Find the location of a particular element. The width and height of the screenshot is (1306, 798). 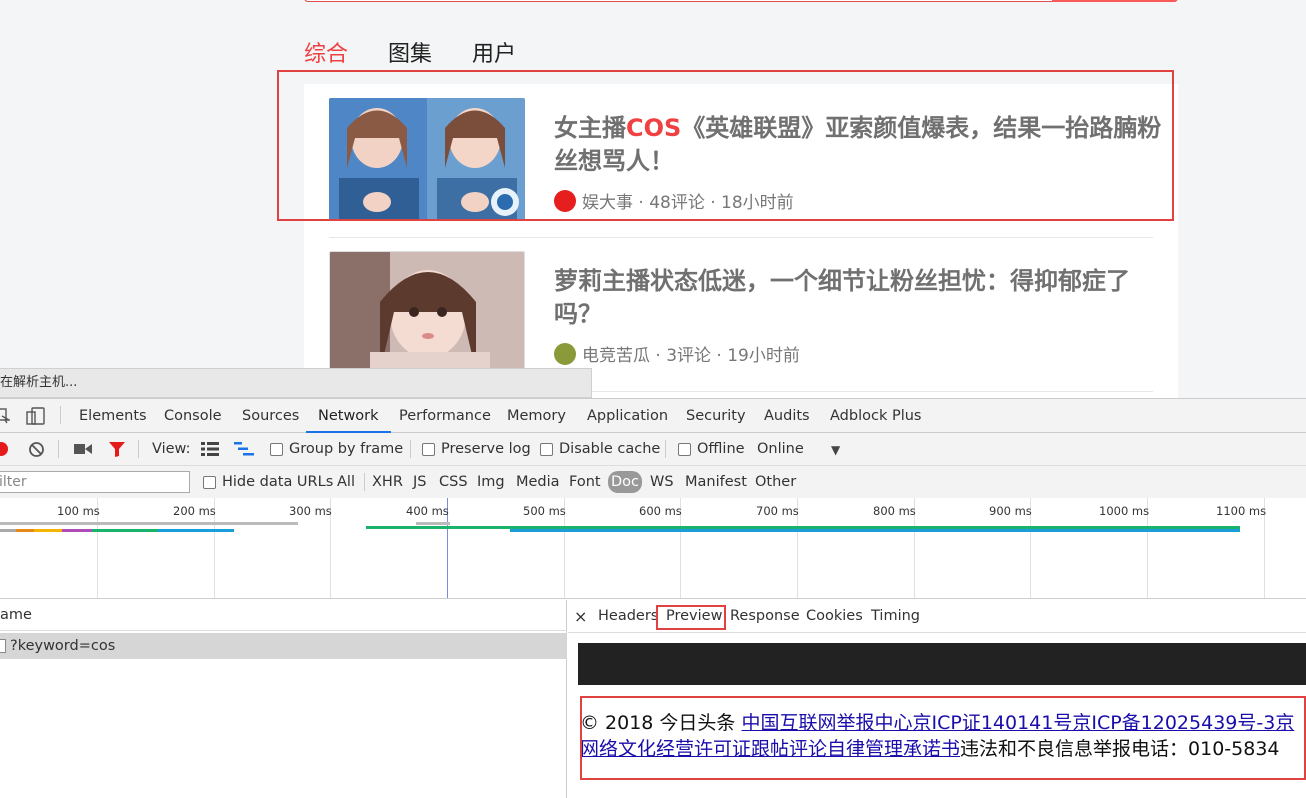

search-button is located at coordinates (1115, 1).